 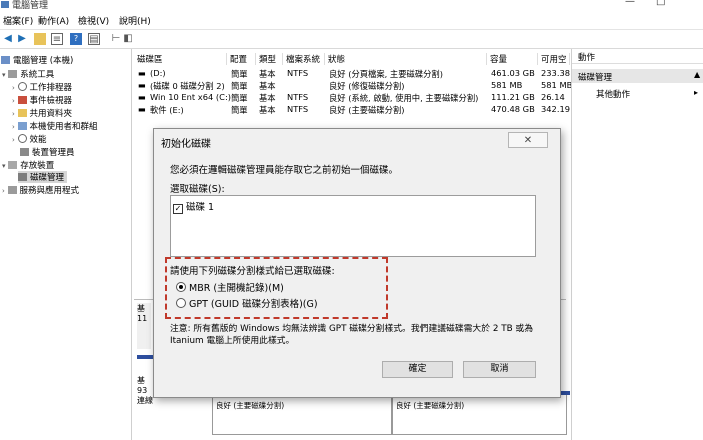 What do you see at coordinates (507, 85) in the screenshot?
I see `table-cell: 581 MB` at bounding box center [507, 85].